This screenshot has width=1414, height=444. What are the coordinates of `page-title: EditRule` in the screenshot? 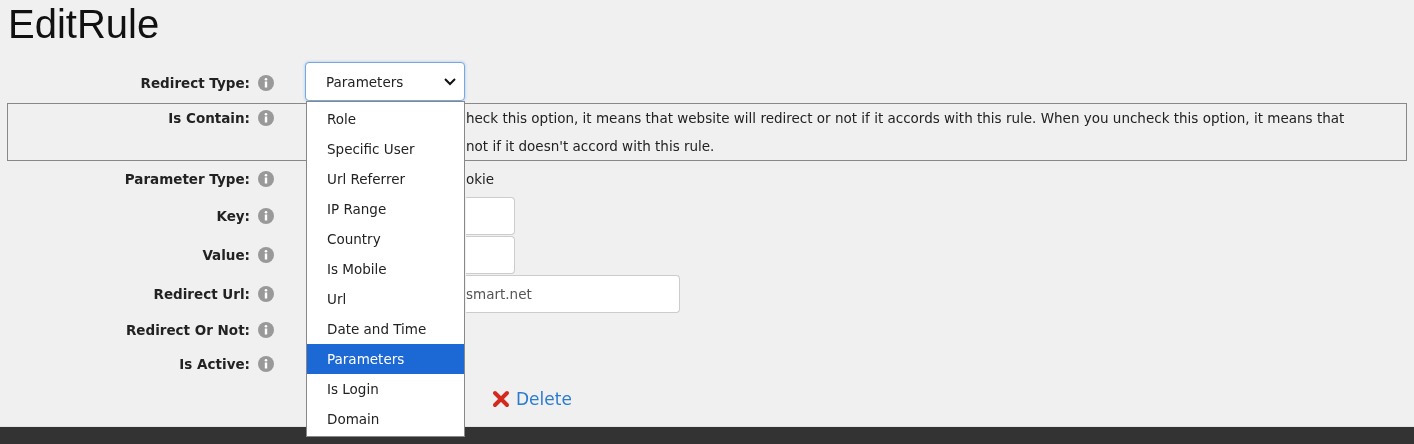 It's located at (84, 24).